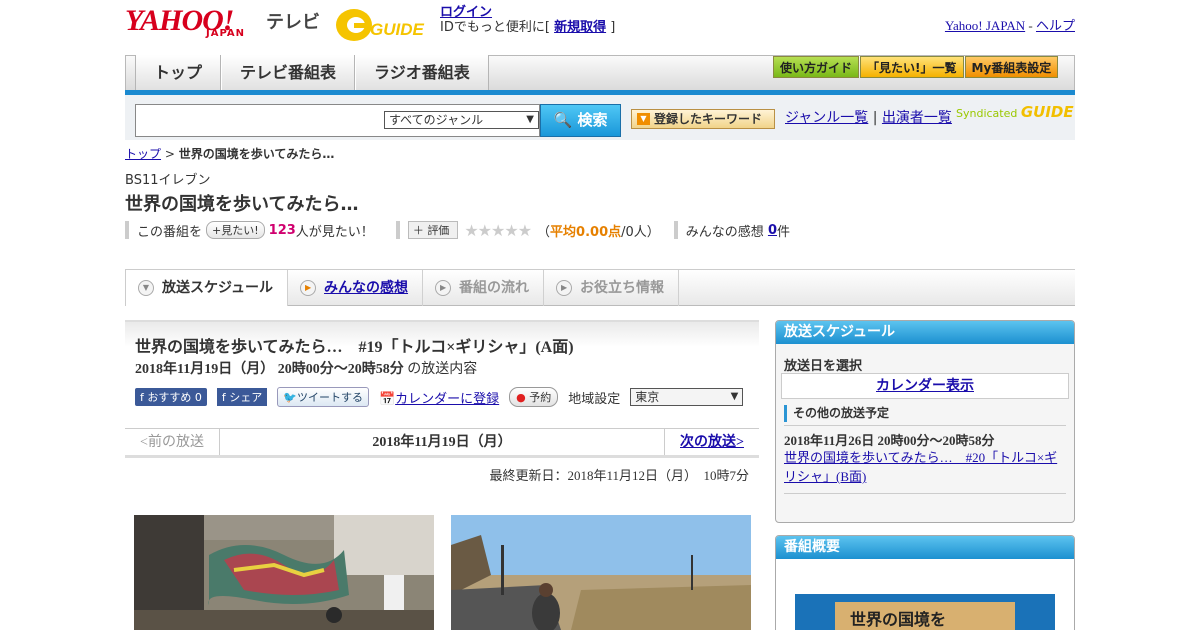 The width and height of the screenshot is (1200, 630). What do you see at coordinates (1030, 25) in the screenshot?
I see `link-dash: -` at bounding box center [1030, 25].